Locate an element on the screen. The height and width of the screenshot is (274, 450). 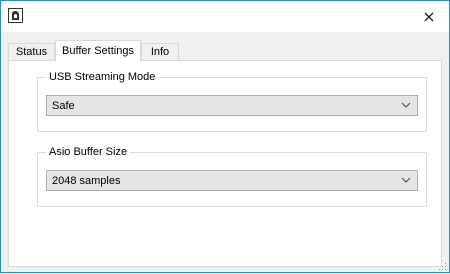
tab-buffer-settings: Buffer Settings is located at coordinates (98, 50).